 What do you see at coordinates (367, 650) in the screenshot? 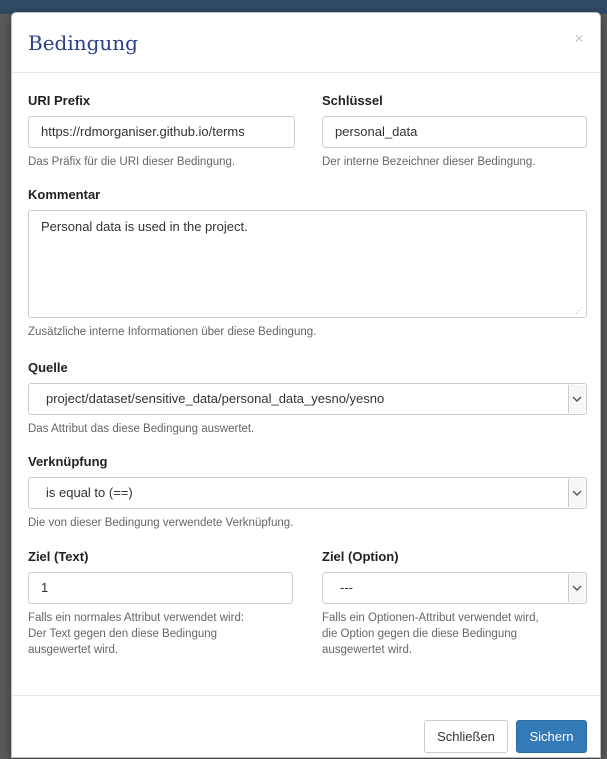
I see `target-option-help-line: ausgewertet wird.` at bounding box center [367, 650].